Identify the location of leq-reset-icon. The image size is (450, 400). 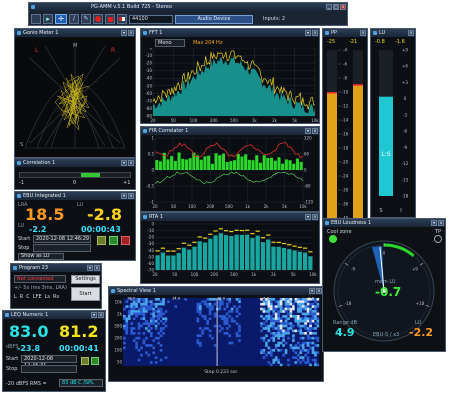
(85, 361).